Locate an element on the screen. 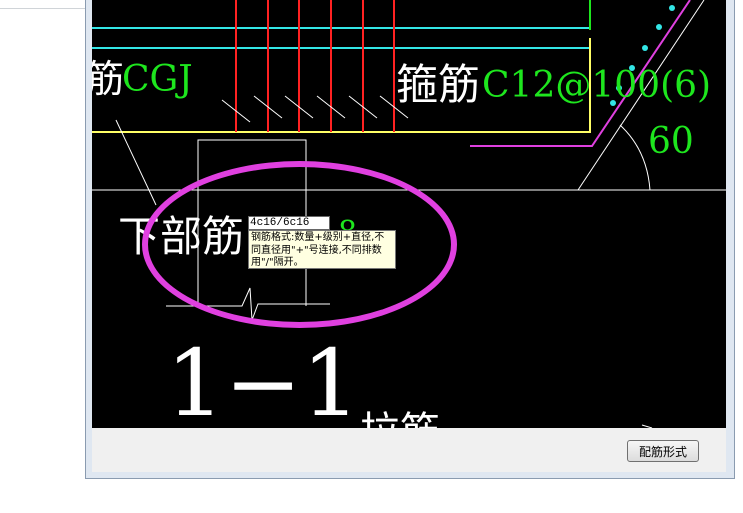  rebar-input-field is located at coordinates (289, 223).